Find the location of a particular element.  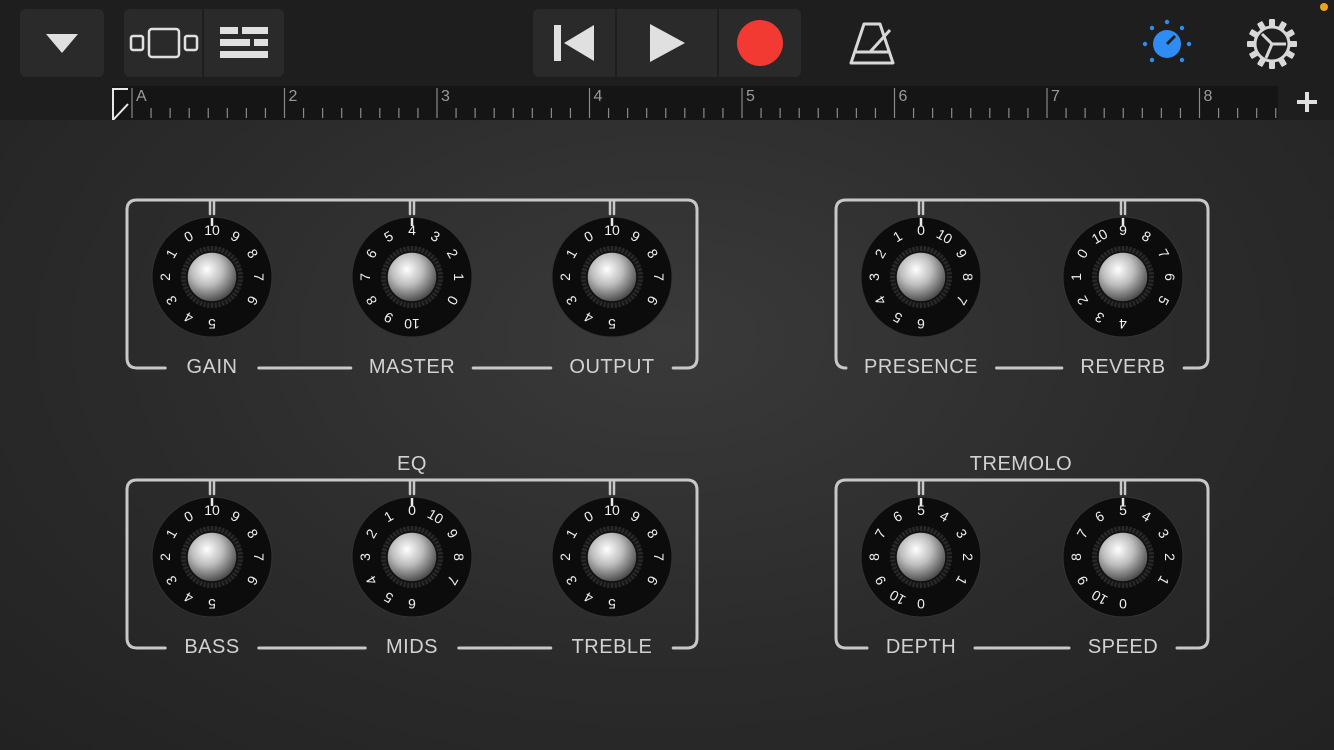

speed-label: SPEED is located at coordinates (1123, 647).